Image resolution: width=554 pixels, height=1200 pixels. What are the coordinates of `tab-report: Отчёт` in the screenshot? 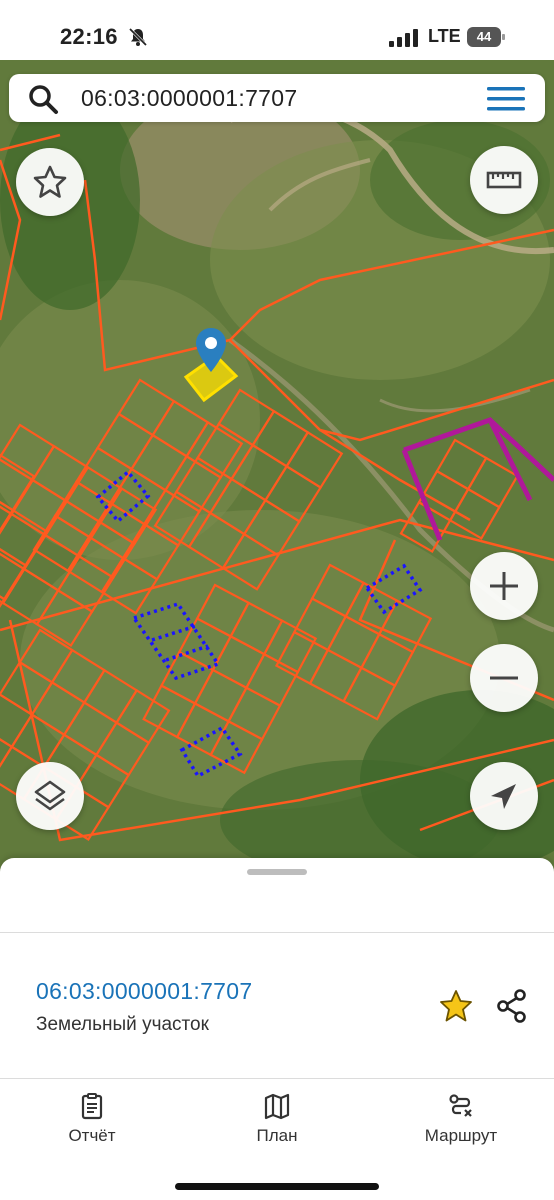 It's located at (92, 1122).